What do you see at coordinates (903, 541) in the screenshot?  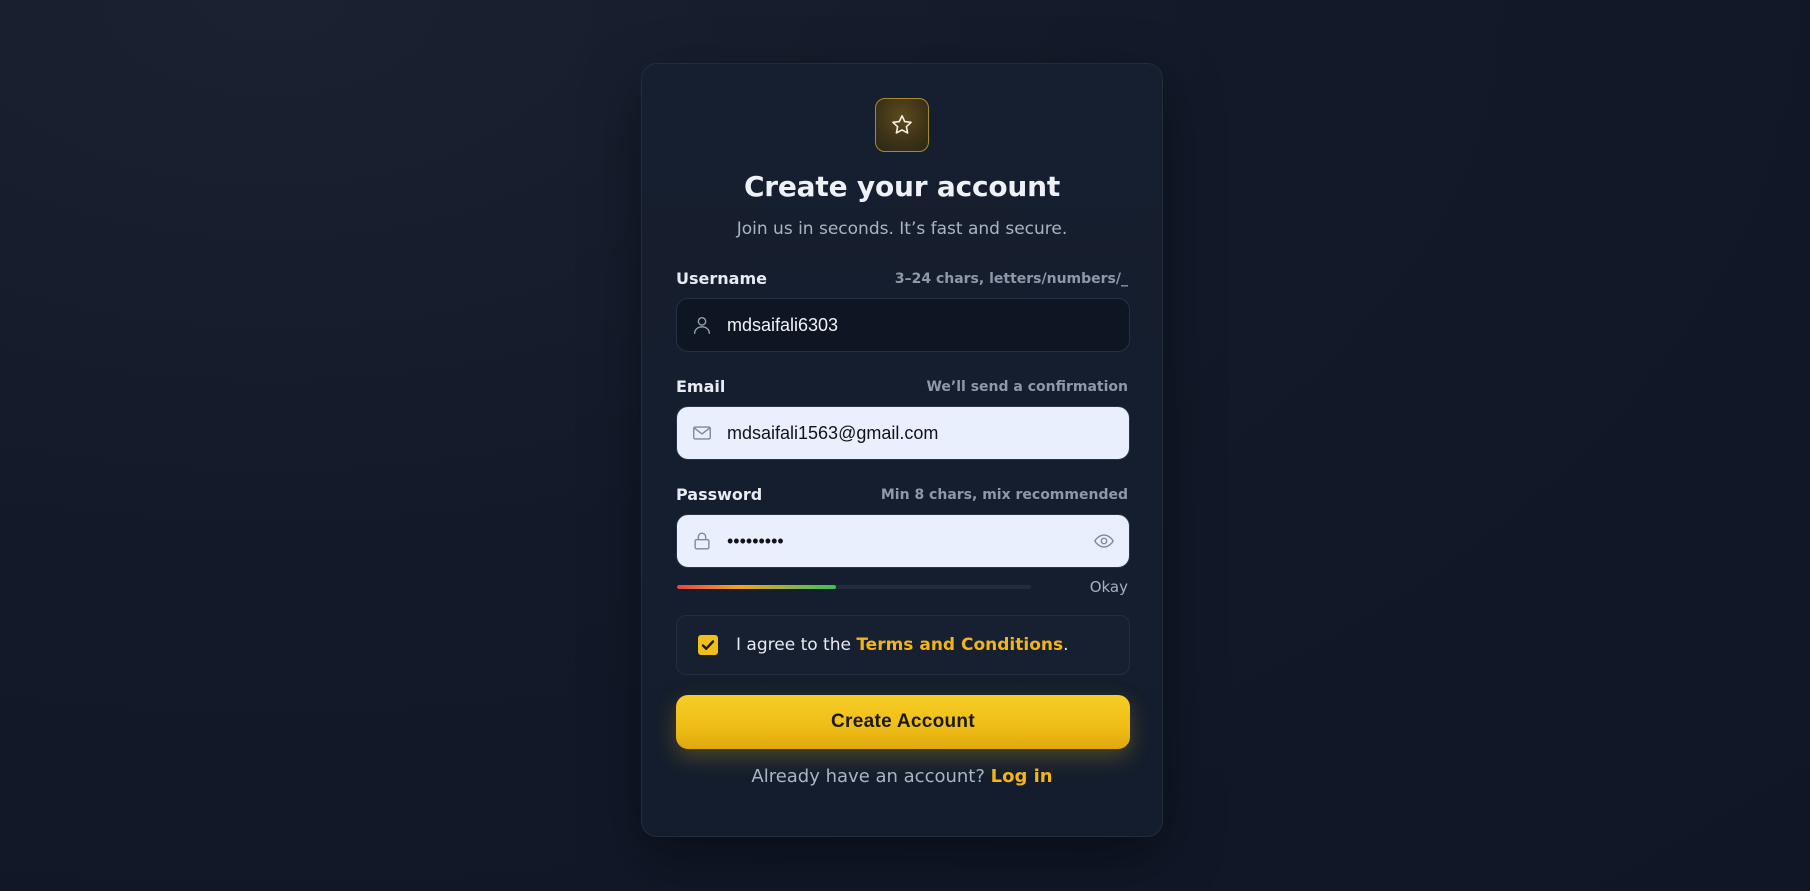 I see `password-field: •••••••••` at bounding box center [903, 541].